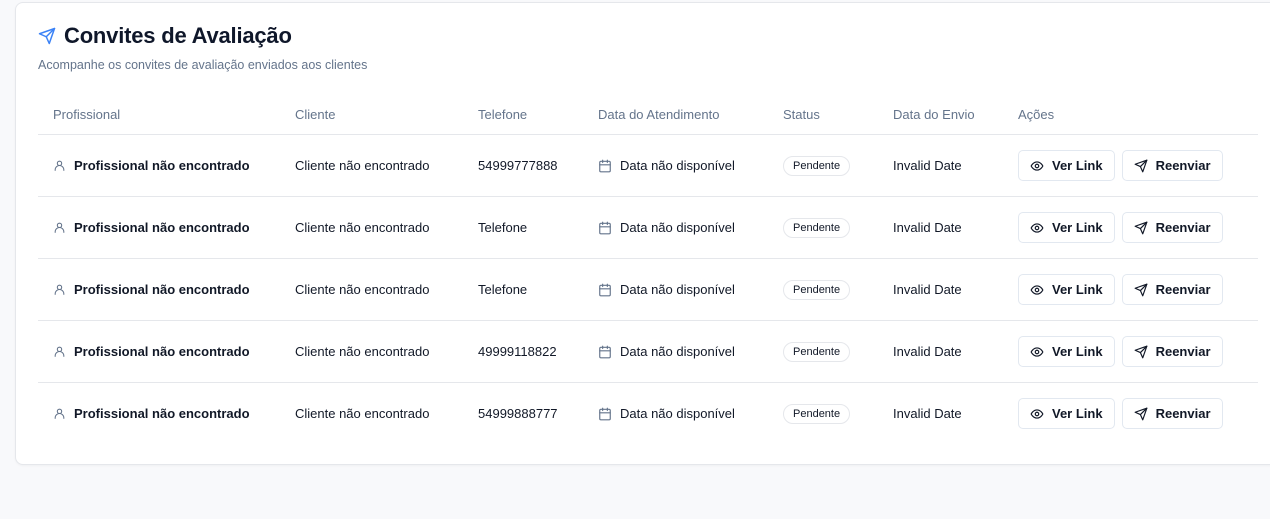  I want to click on title-row: Convites de Avaliação, so click(202, 36).